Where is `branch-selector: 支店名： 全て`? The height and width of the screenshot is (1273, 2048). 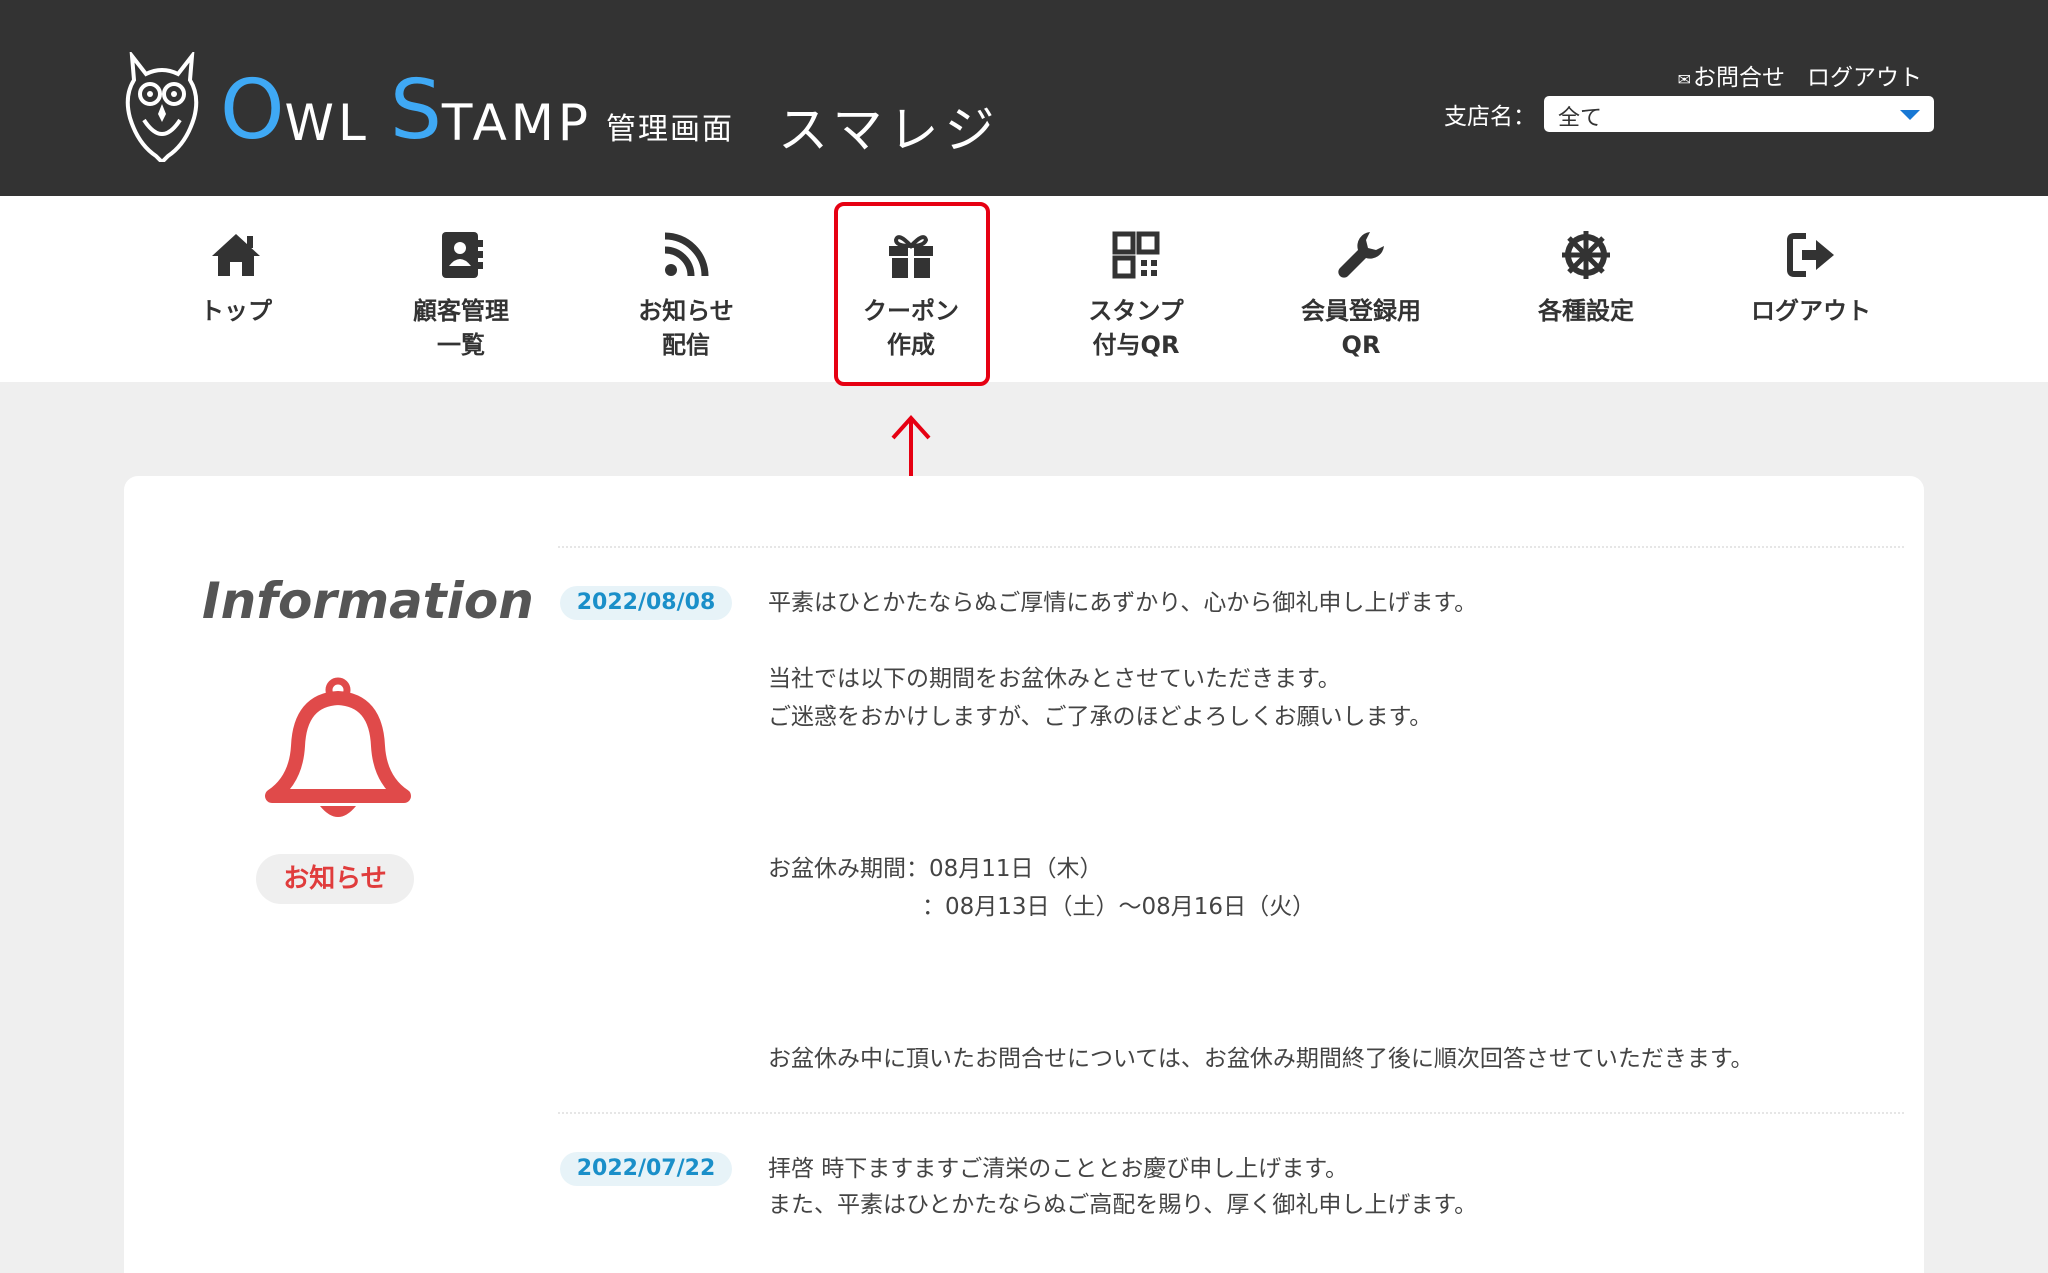 branch-selector: 支店名： 全て is located at coordinates (1689, 114).